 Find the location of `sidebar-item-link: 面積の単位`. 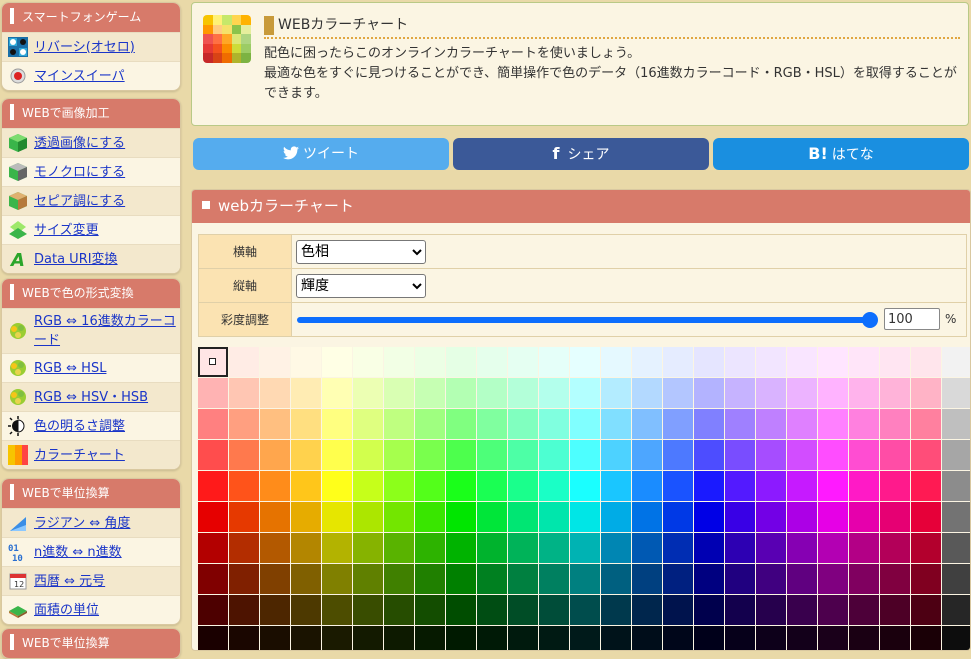

sidebar-item-link: 面積の単位 is located at coordinates (66, 610).